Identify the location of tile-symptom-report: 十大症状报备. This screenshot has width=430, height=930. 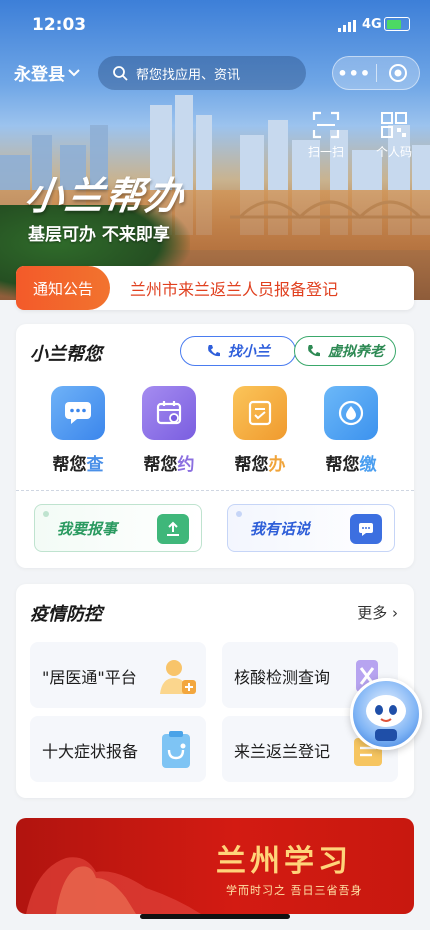
(118, 749).